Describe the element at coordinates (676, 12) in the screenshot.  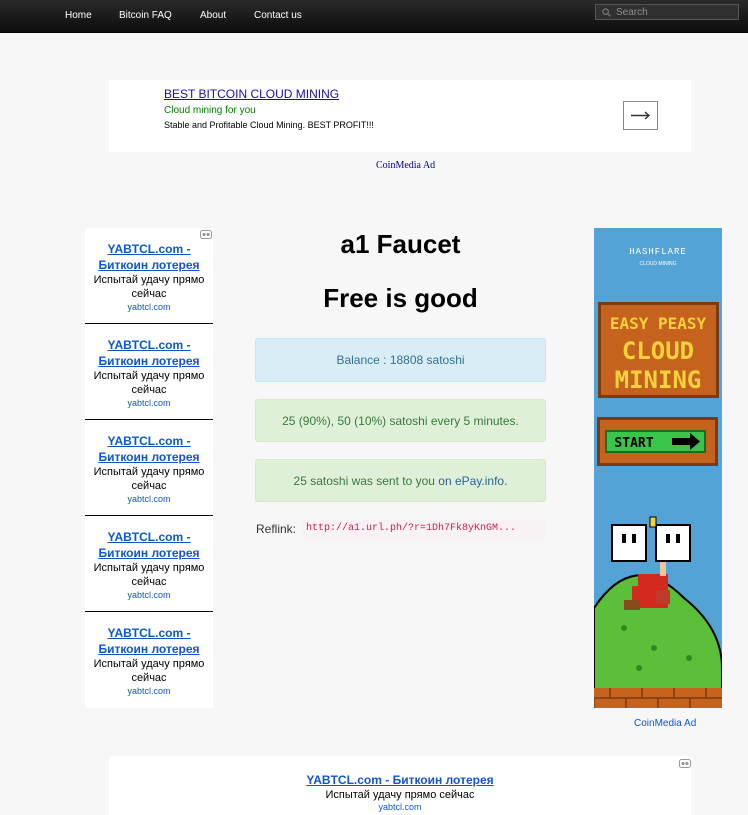
I see `search-input` at that location.